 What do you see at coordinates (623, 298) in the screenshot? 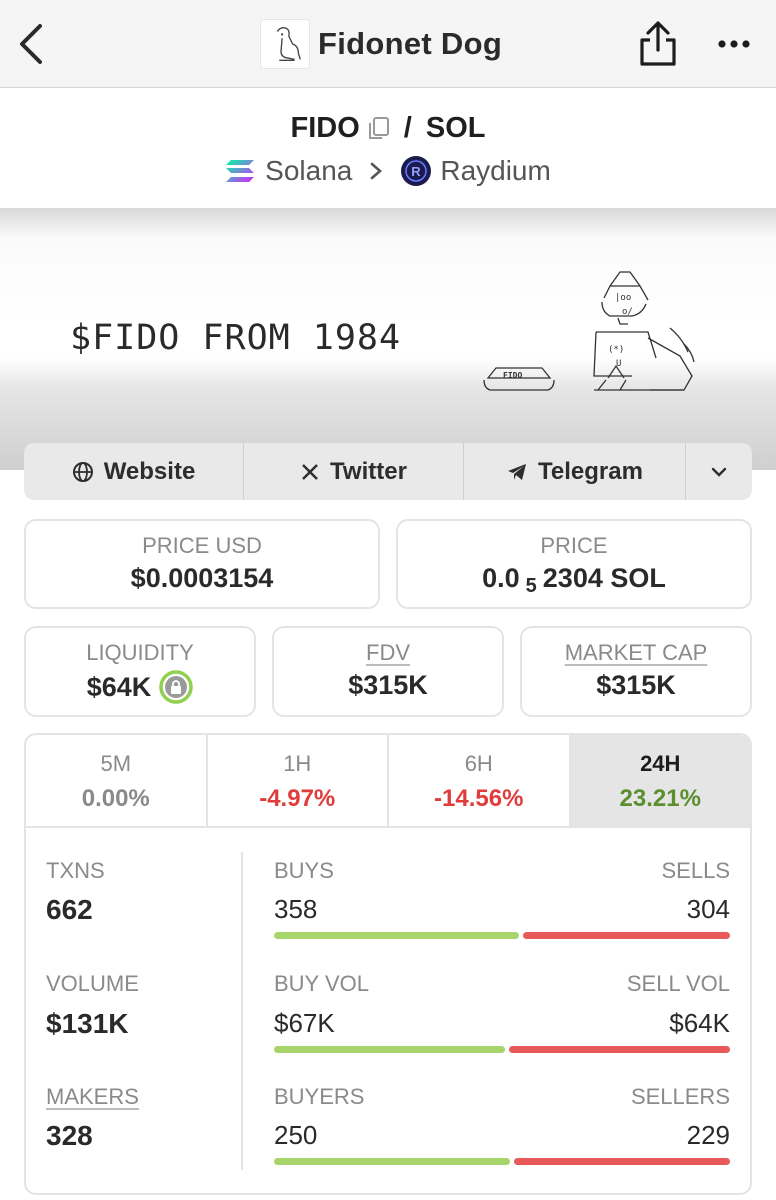
I see `svg-text: |oo` at bounding box center [623, 298].